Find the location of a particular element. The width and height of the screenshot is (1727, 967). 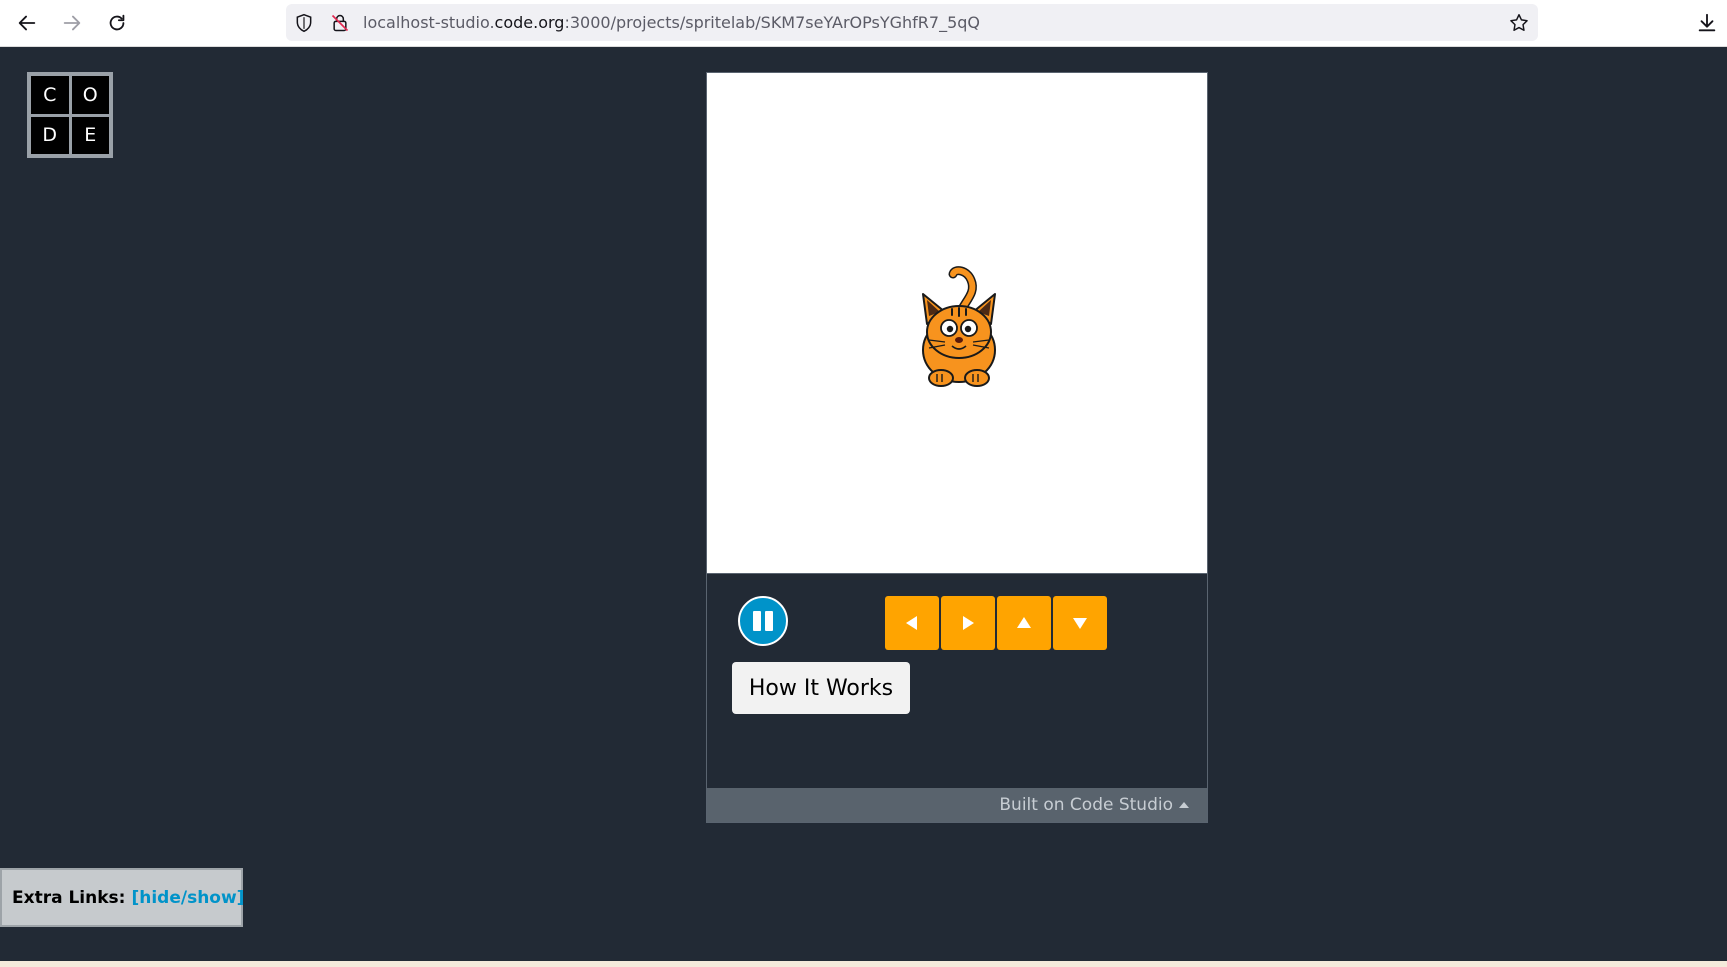

bottom-strip is located at coordinates (863, 964).